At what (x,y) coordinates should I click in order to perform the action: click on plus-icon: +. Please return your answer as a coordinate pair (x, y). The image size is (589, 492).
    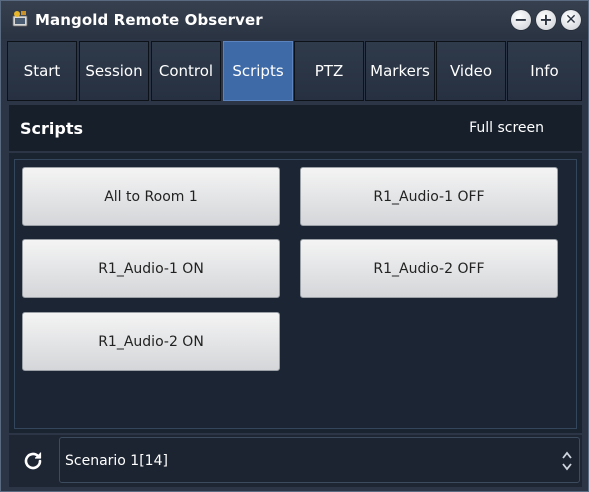
    Looking at the image, I should click on (546, 19).